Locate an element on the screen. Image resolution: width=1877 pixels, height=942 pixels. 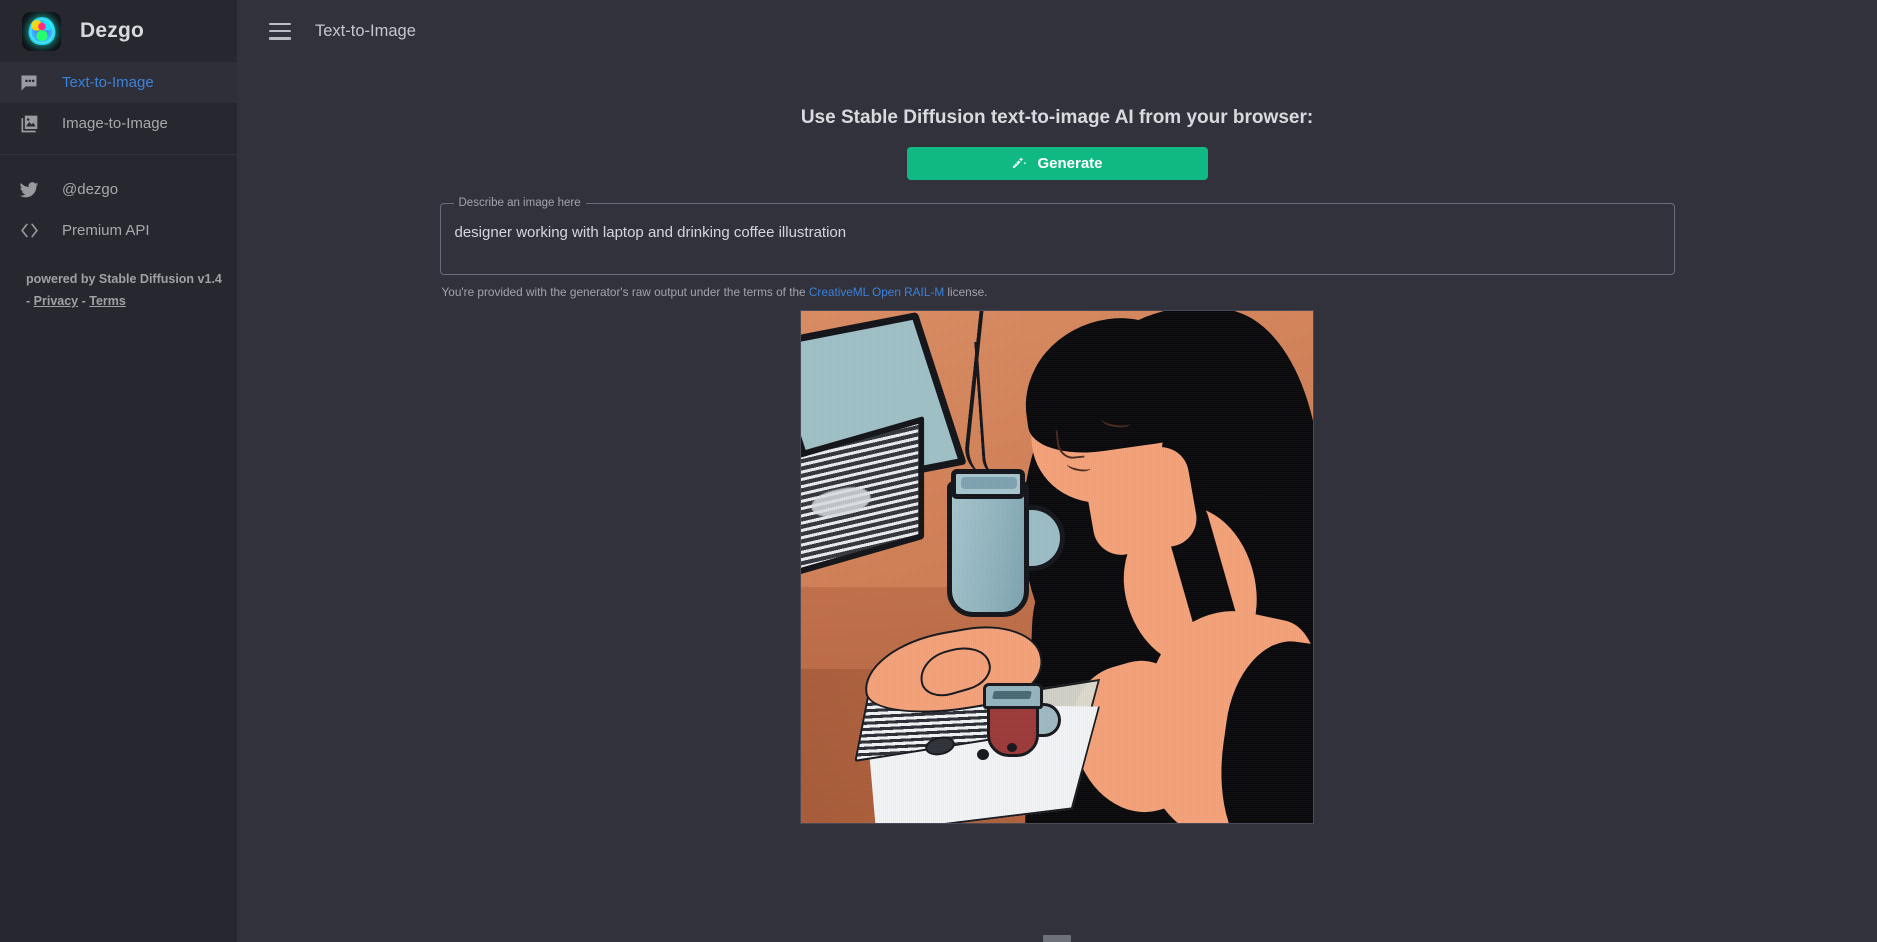
sidebar-link-label: Premium API is located at coordinates (106, 230).